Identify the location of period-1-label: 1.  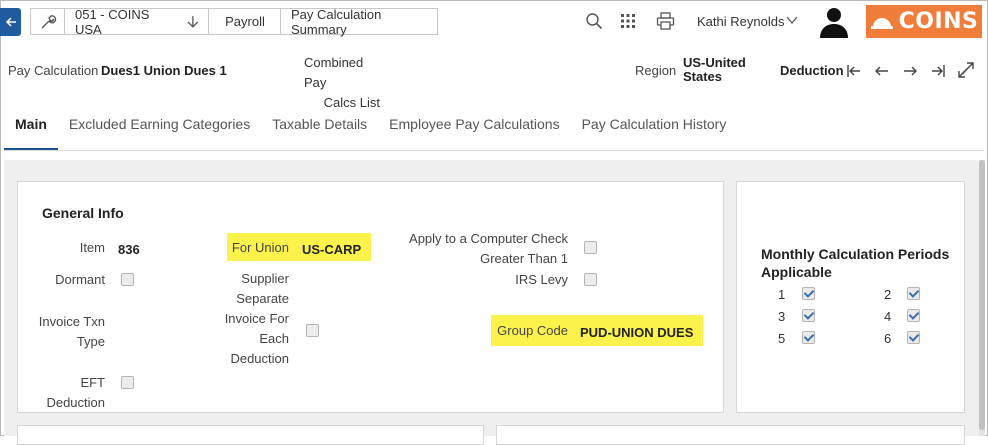
(782, 294).